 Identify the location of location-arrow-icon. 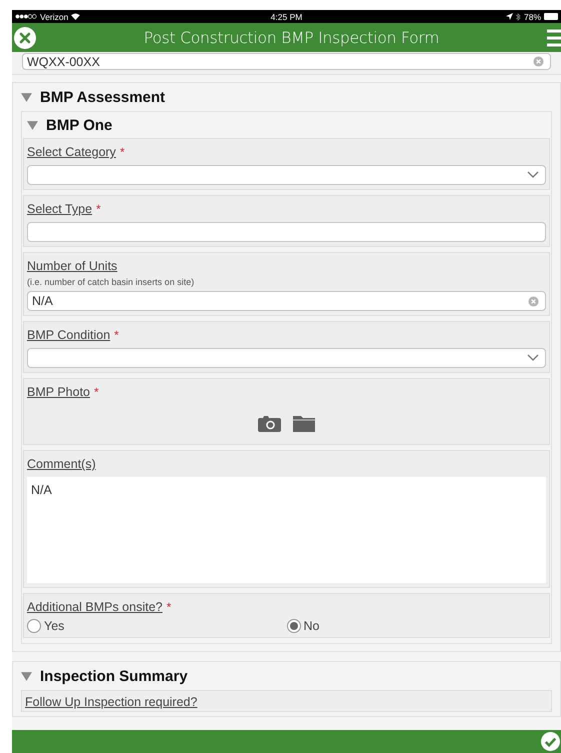
(509, 16).